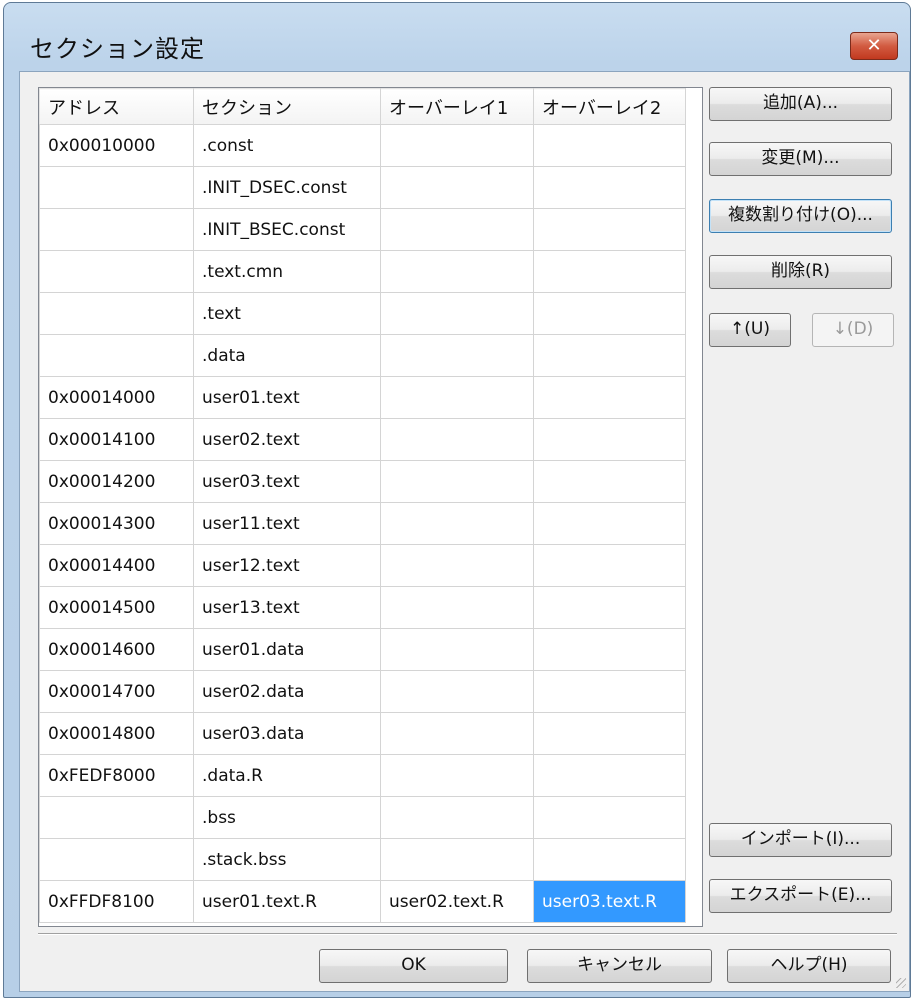 The height and width of the screenshot is (1003, 916). I want to click on table-row: .stack.bss, so click(362, 859).